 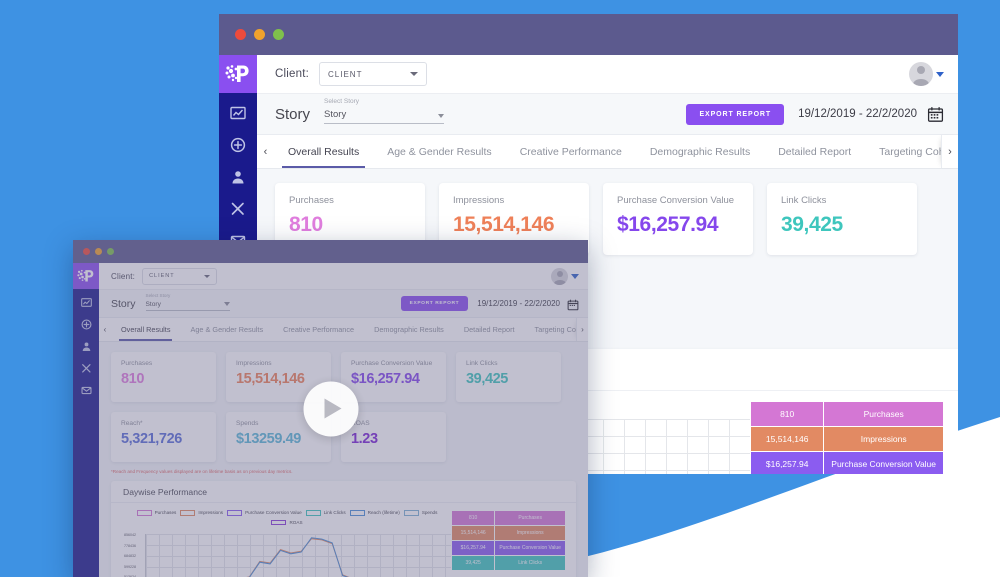 I want to click on legend-item: Spends, so click(x=420, y=513).